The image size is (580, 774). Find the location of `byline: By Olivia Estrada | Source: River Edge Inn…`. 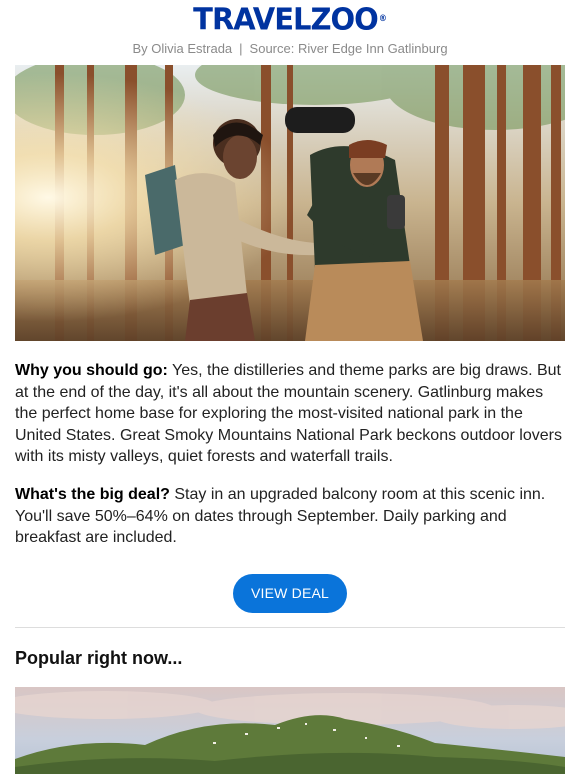

byline: By Olivia Estrada | Source: River Edge Inn… is located at coordinates (290, 49).